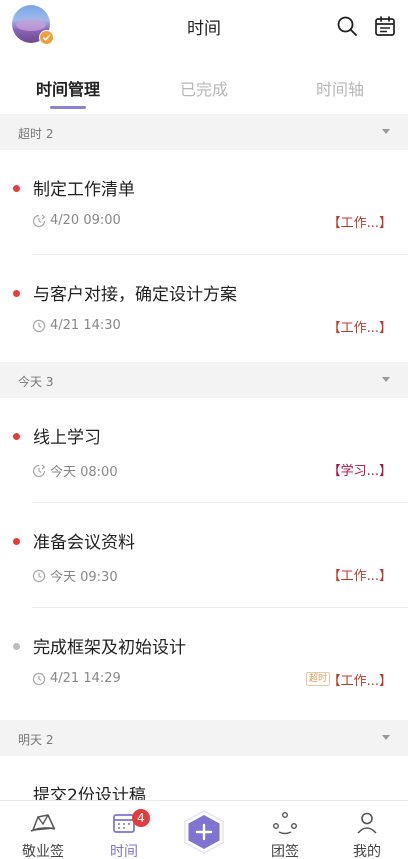 The width and height of the screenshot is (408, 859). I want to click on task-item: 提交2份设计稿, so click(204, 778).